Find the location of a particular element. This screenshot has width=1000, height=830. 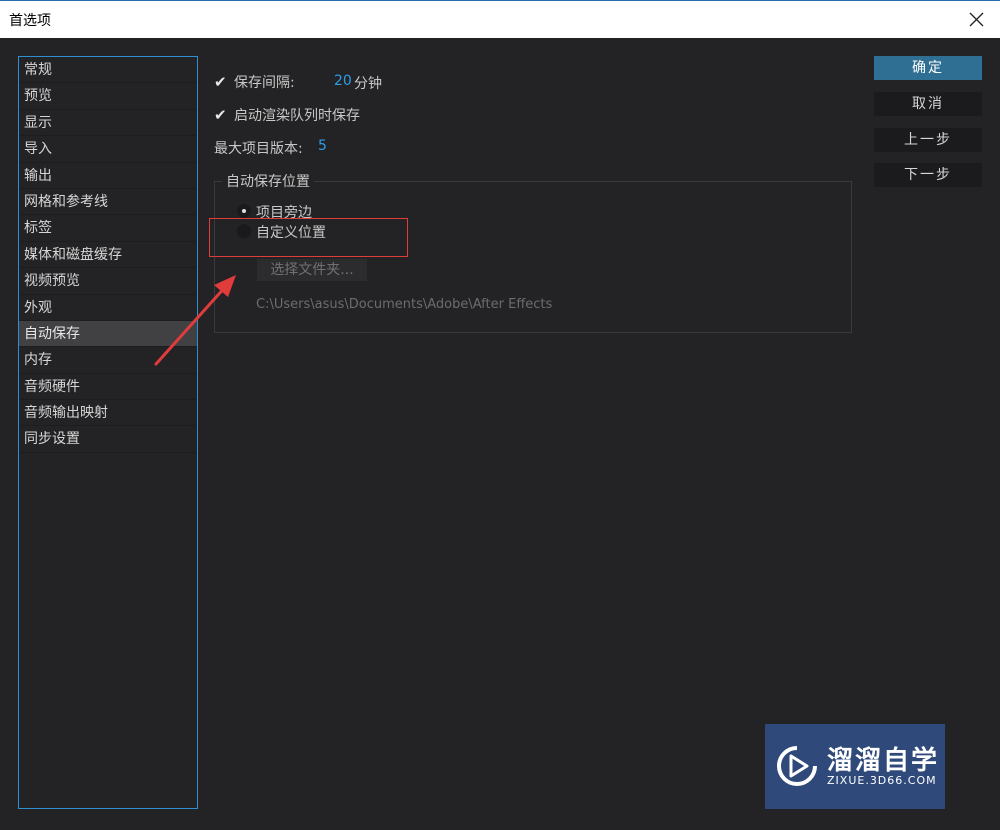

max-versions-value: 5 is located at coordinates (322, 146).